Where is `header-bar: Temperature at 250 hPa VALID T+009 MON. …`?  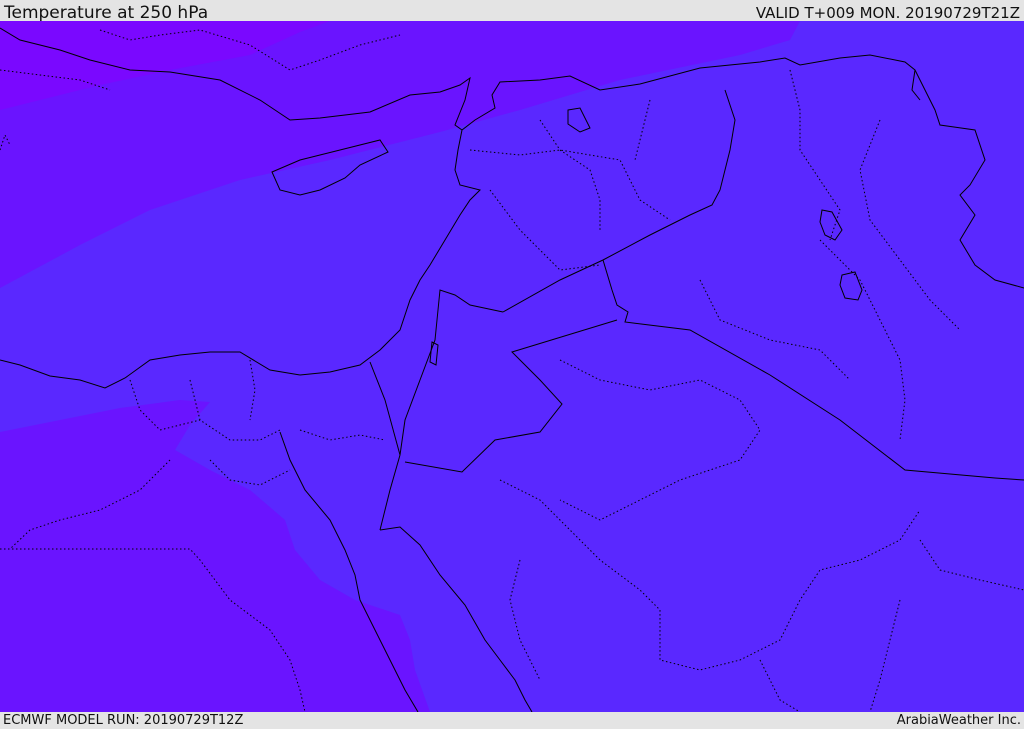
header-bar: Temperature at 250 hPa VALID T+009 MON. … is located at coordinates (512, 11).